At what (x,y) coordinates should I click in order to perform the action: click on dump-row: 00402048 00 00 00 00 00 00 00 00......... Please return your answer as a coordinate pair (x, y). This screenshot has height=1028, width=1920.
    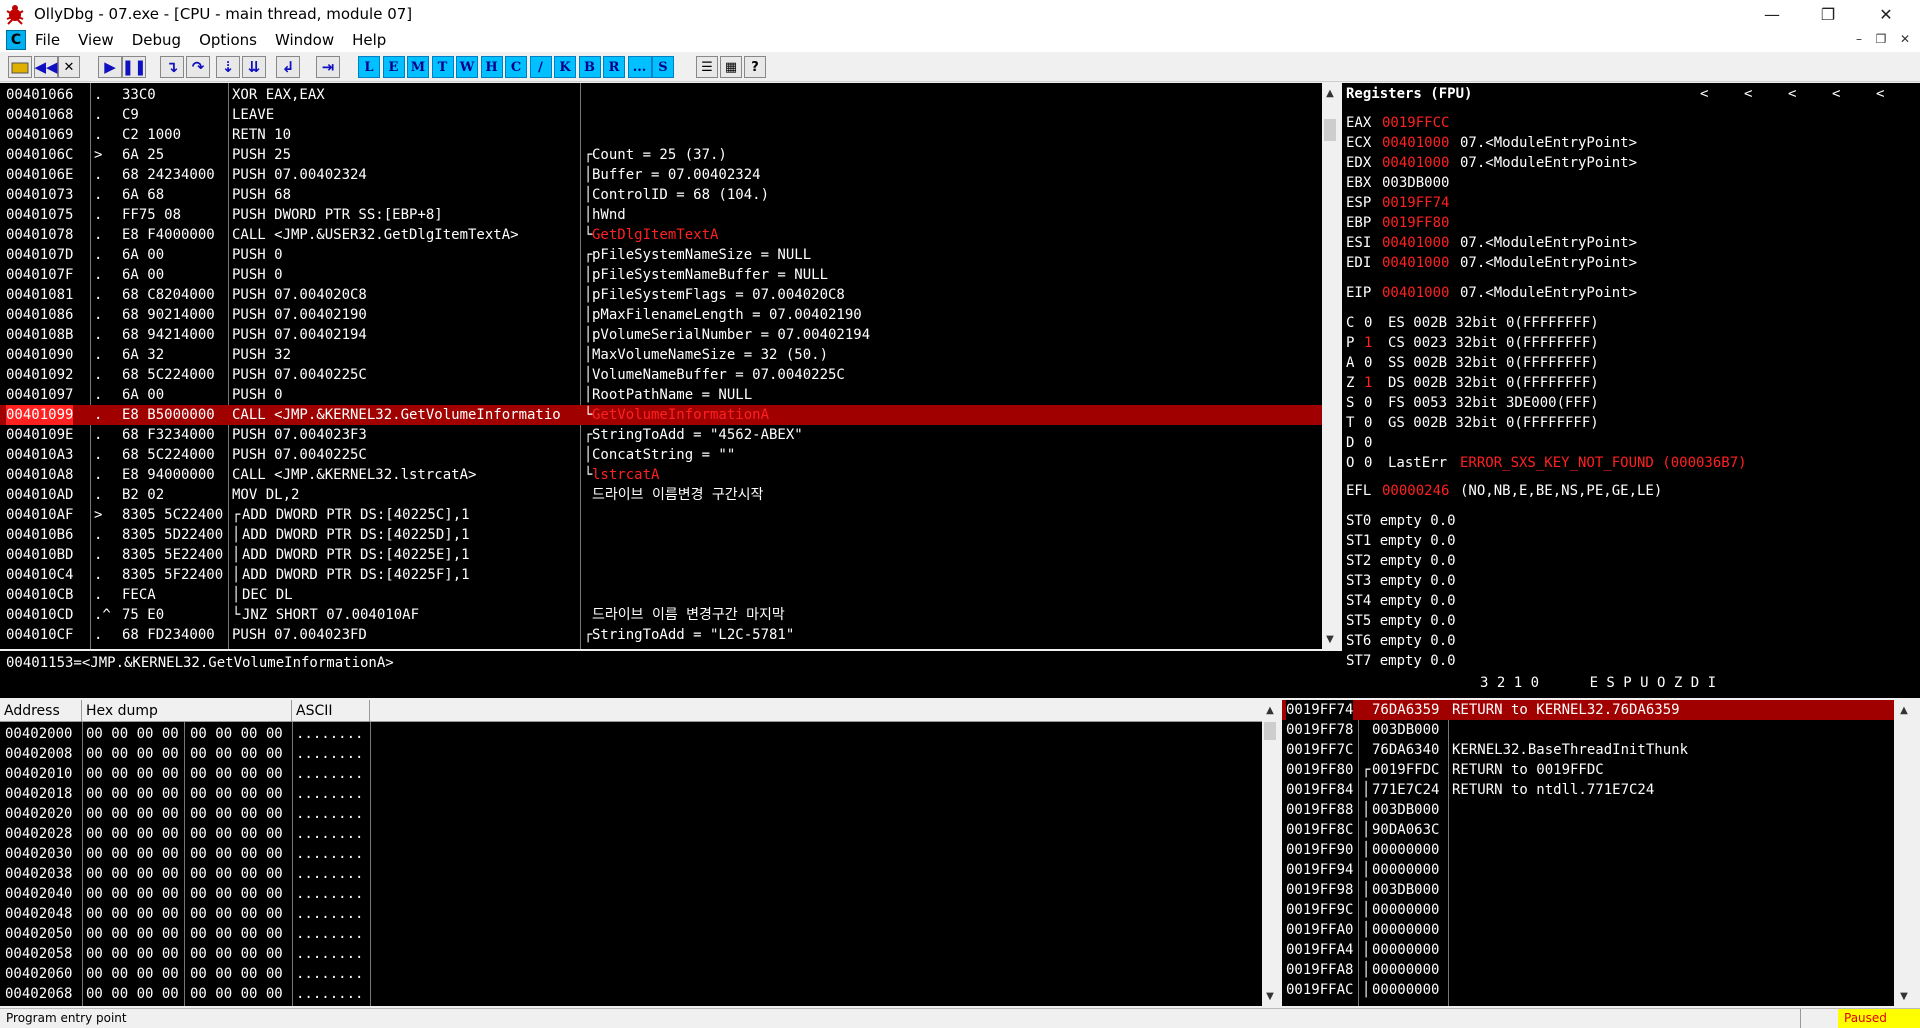
    Looking at the image, I should click on (631, 914).